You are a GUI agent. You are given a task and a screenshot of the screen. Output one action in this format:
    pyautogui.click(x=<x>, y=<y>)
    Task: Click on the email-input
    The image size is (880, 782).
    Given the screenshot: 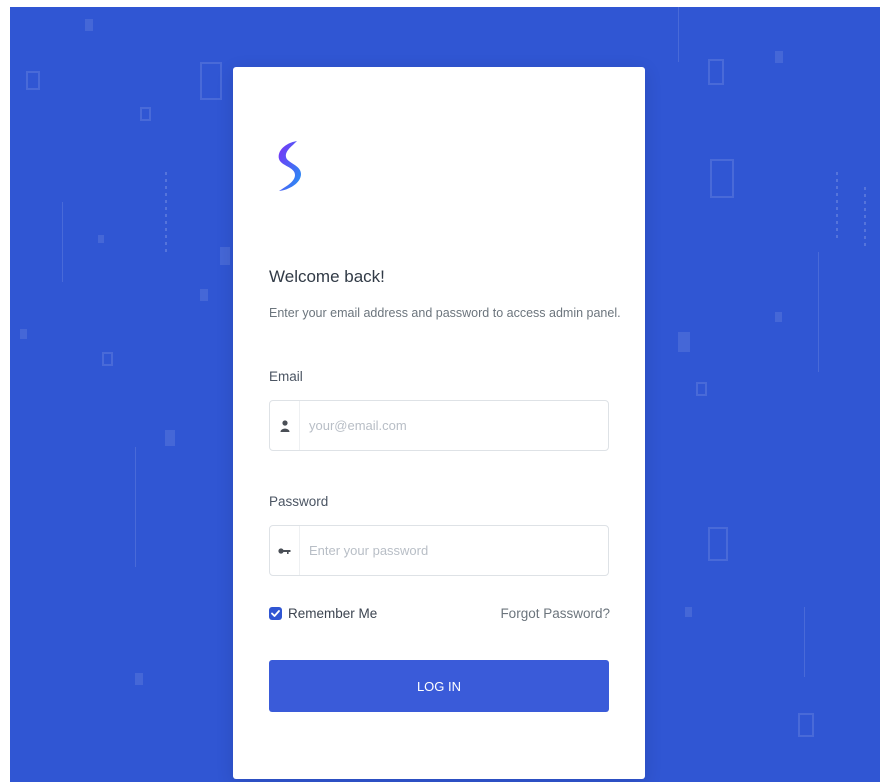 What is the action you would take?
    pyautogui.click(x=454, y=425)
    